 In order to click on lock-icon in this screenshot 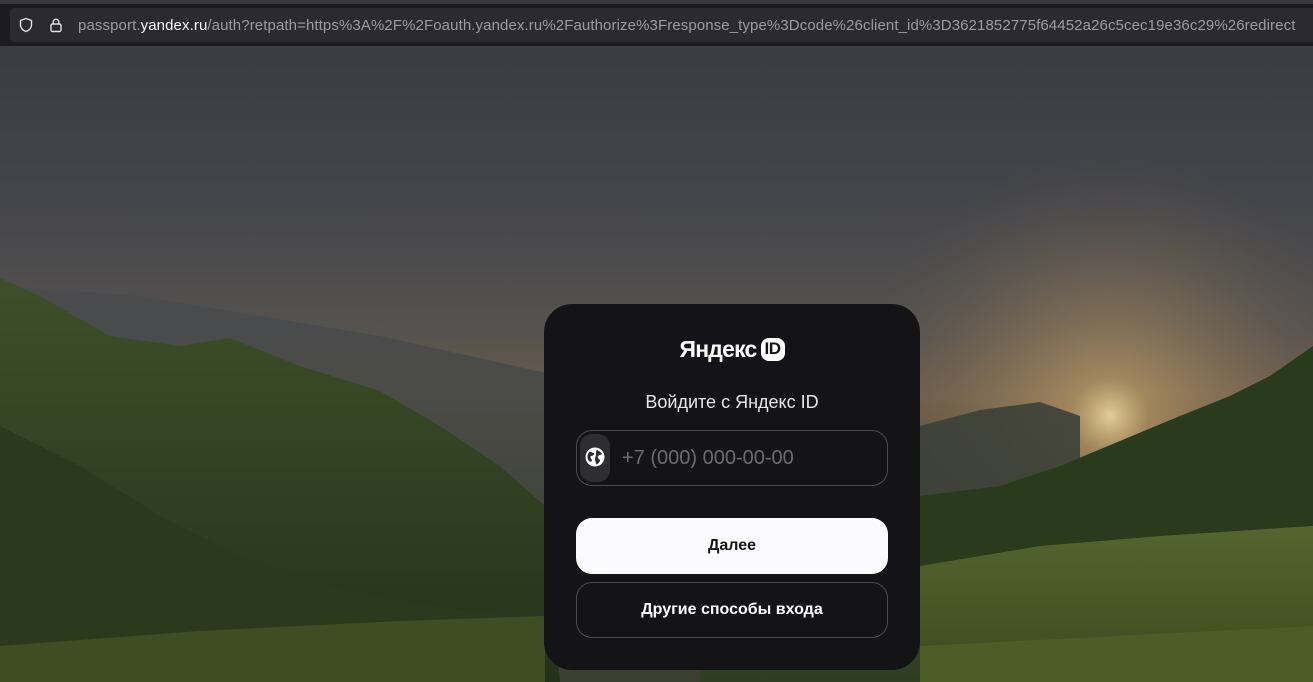, I will do `click(56, 25)`.